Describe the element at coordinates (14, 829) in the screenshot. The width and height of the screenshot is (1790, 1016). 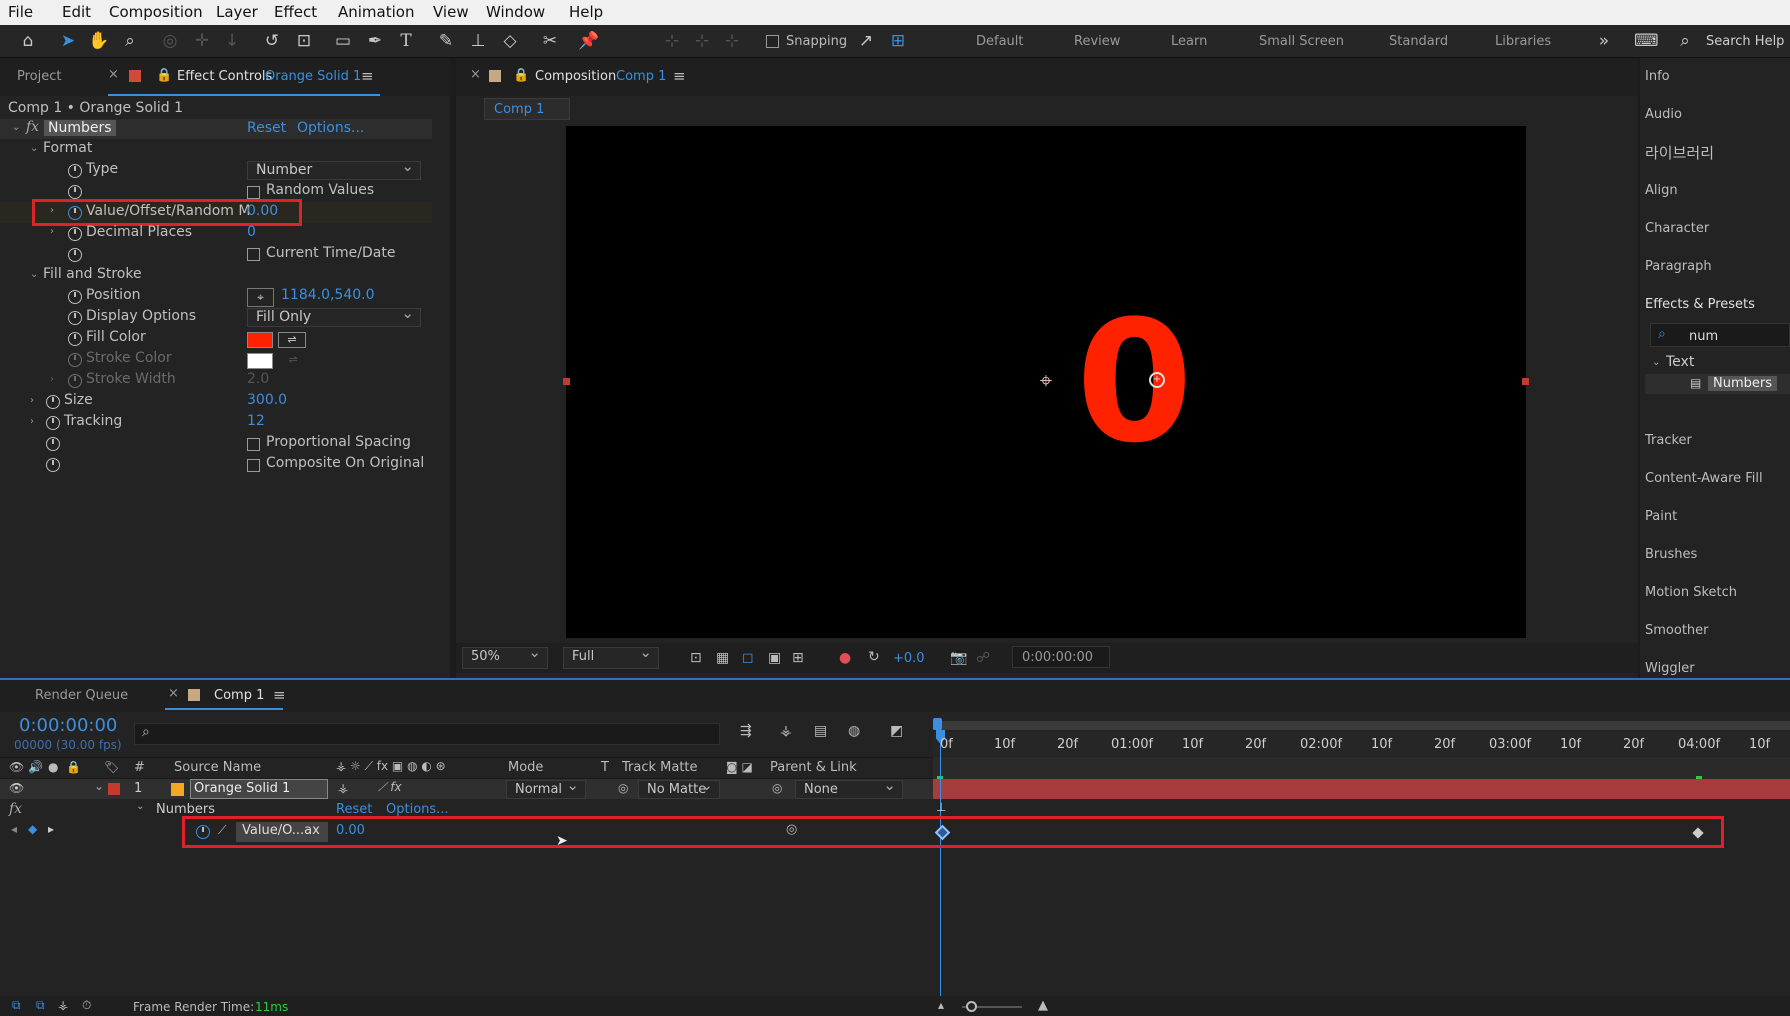
I see `prev-keyframe-icon: ◂` at that location.